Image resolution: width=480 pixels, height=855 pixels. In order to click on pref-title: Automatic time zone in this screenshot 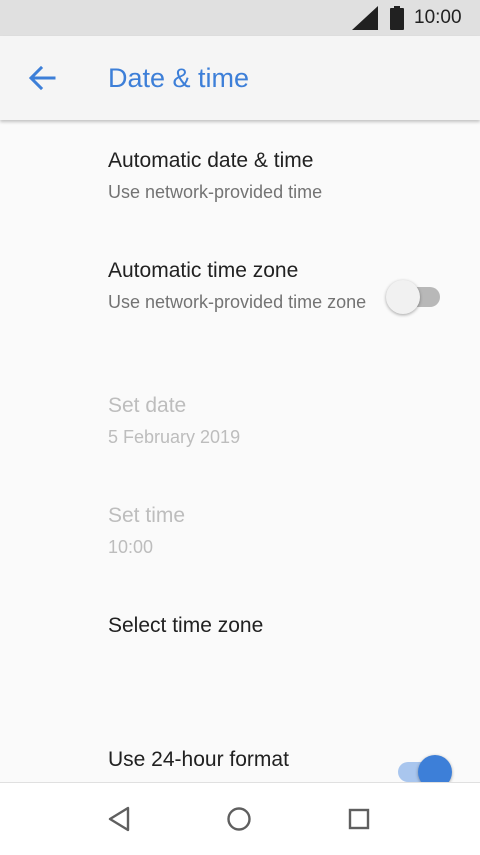, I will do `click(203, 270)`.